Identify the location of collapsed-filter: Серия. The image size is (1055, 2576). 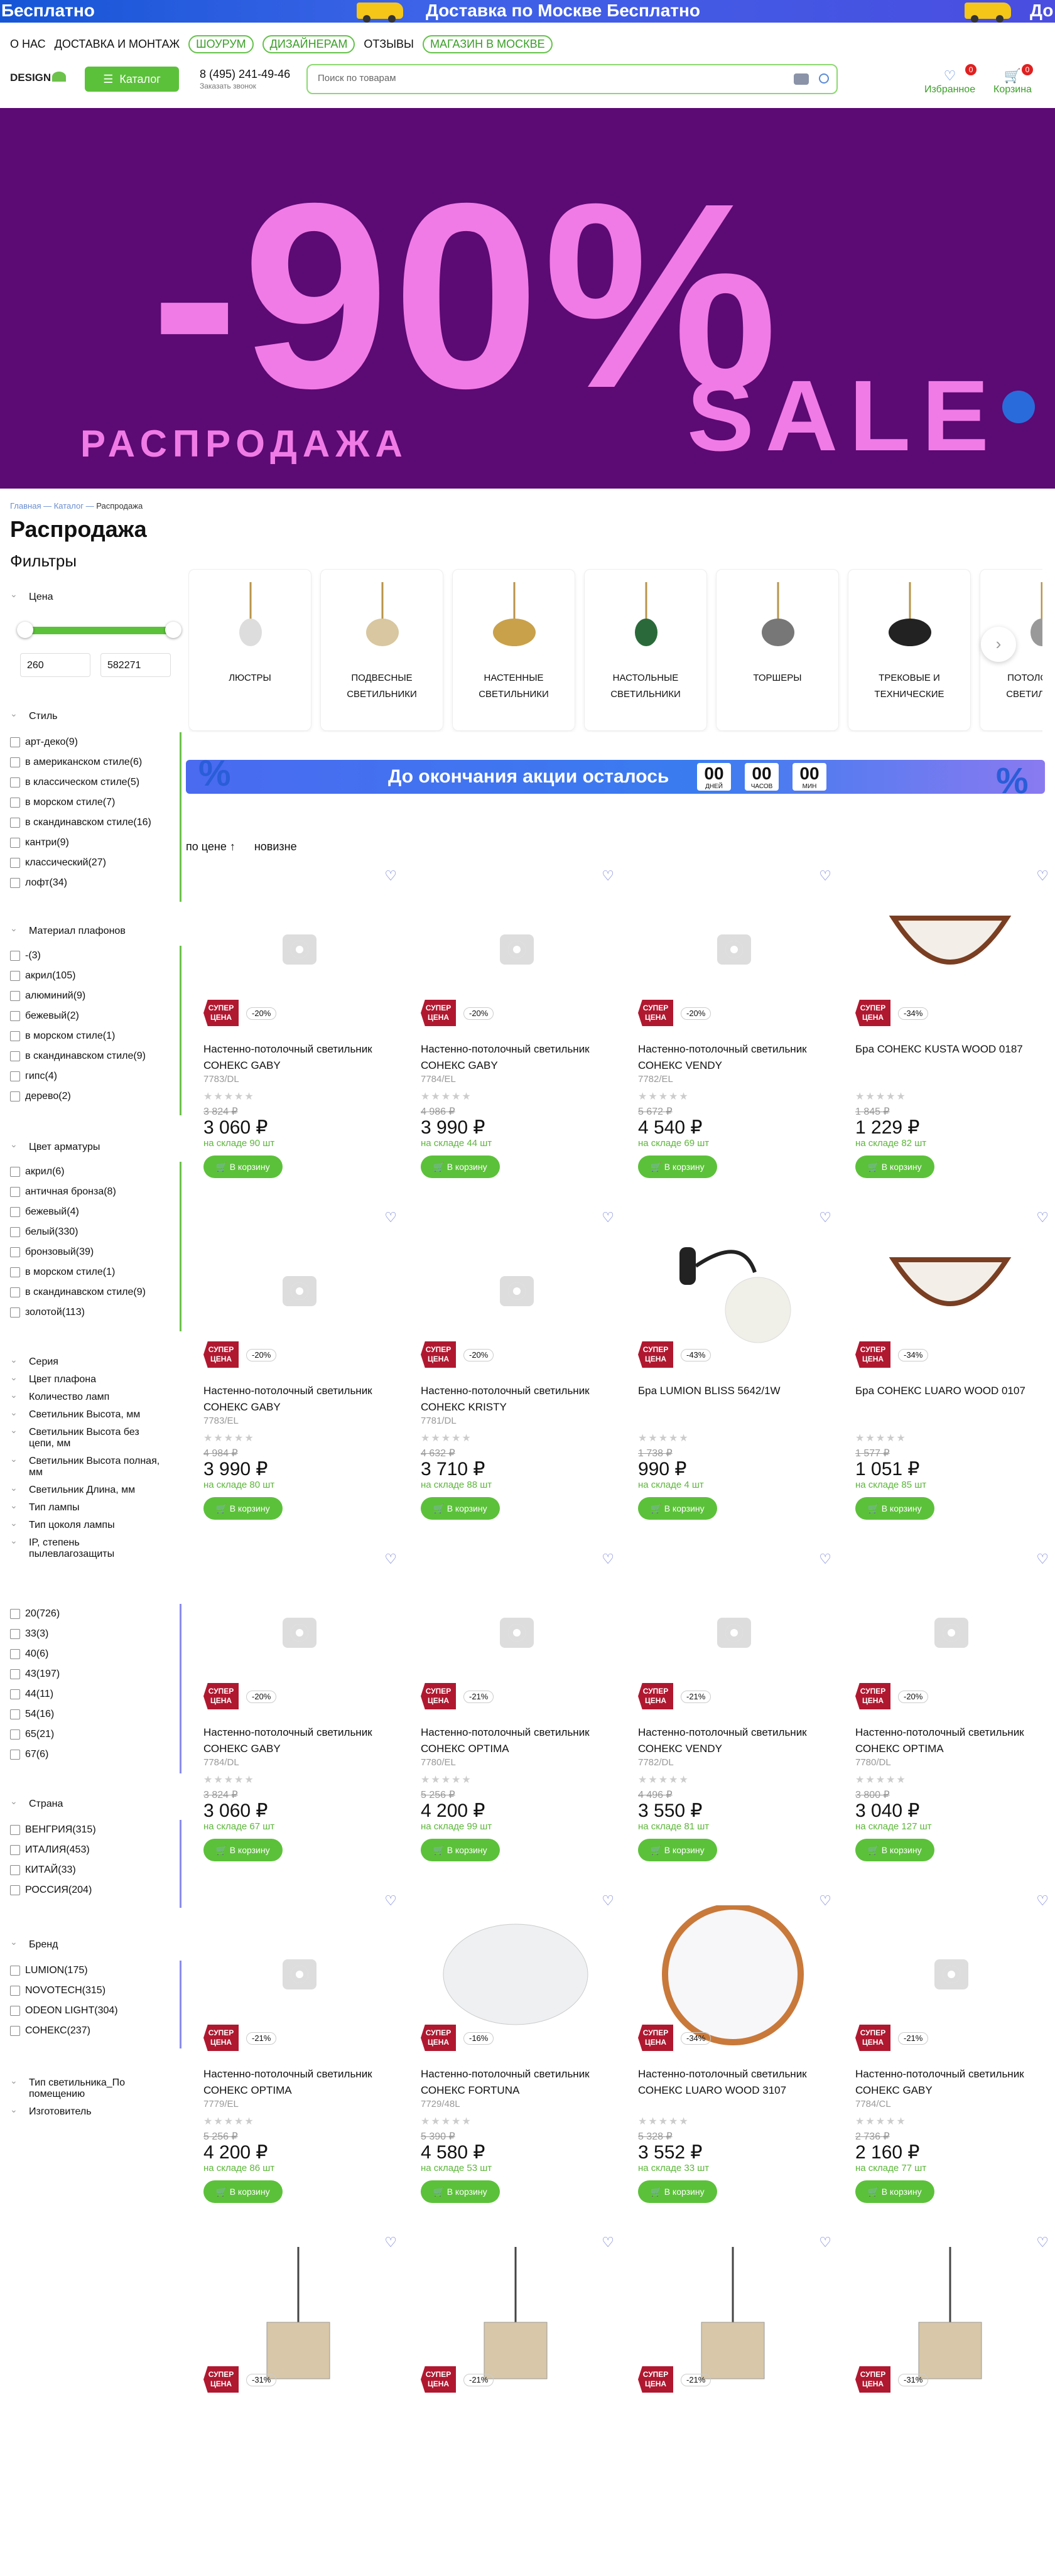
(85, 1361).